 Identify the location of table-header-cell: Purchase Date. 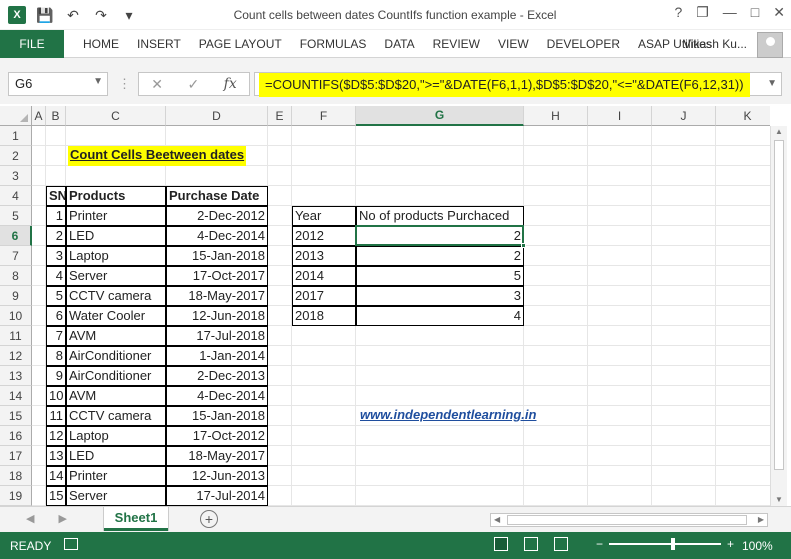
(217, 196).